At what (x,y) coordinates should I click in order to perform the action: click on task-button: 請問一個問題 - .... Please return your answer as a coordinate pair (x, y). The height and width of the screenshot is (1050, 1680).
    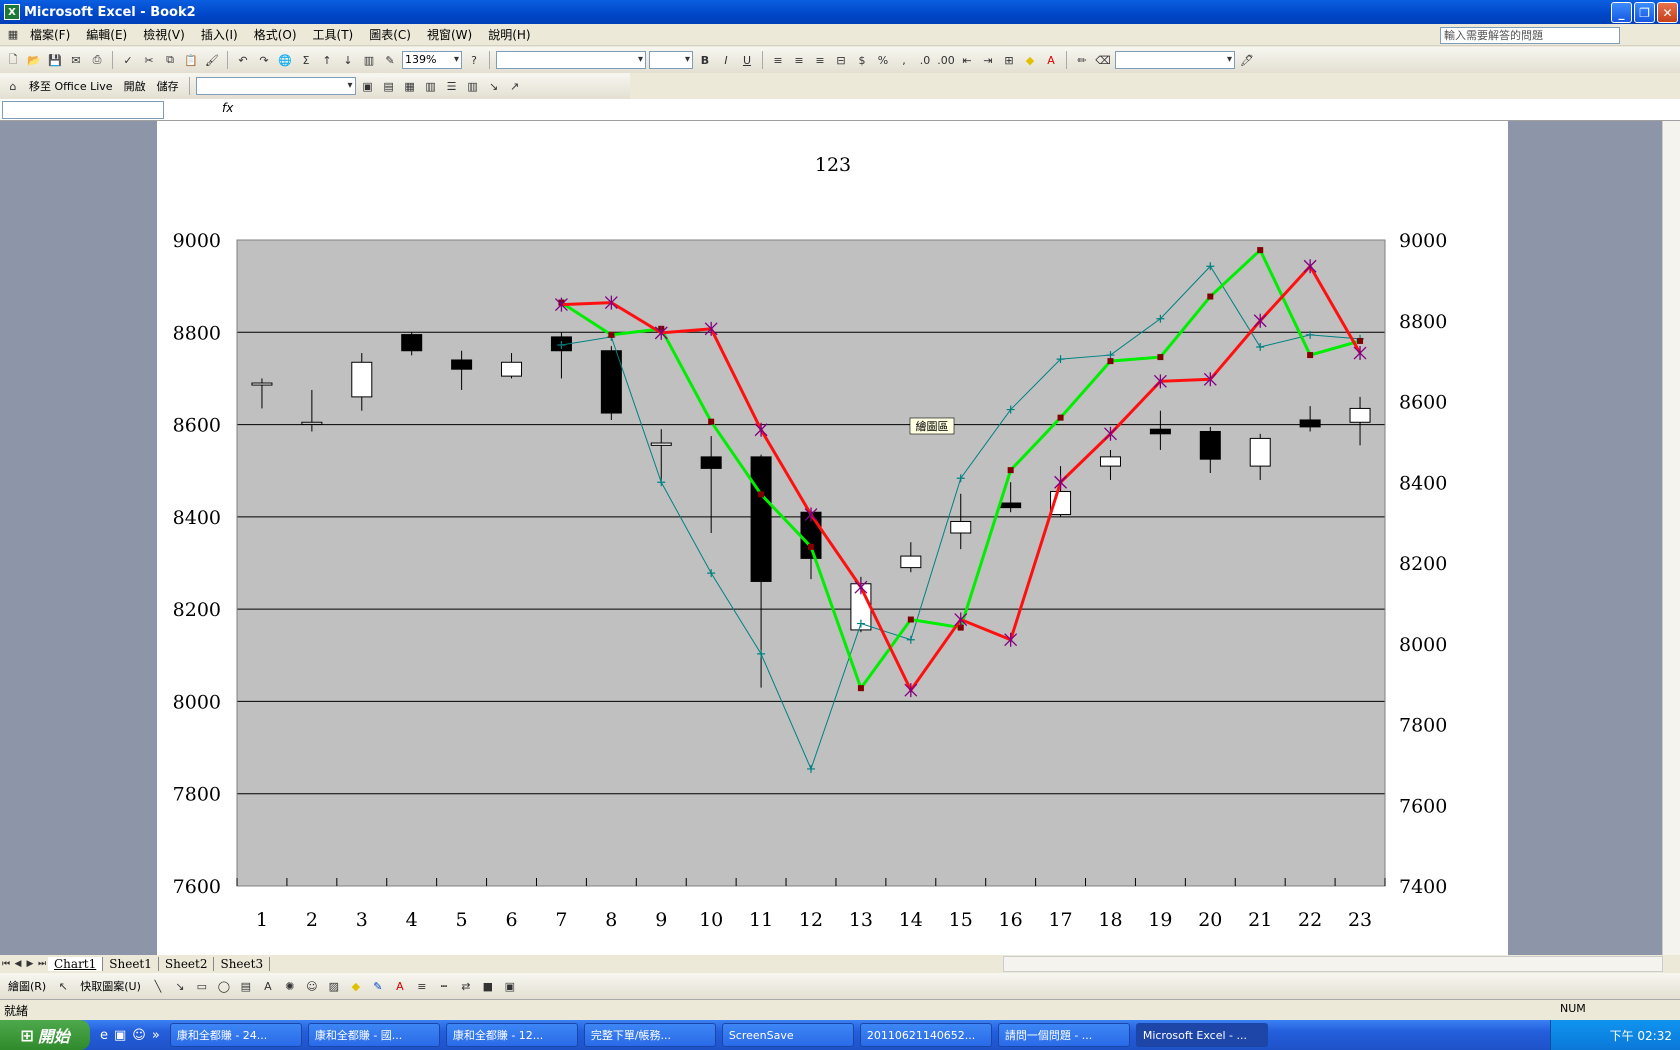
    Looking at the image, I should click on (1063, 1035).